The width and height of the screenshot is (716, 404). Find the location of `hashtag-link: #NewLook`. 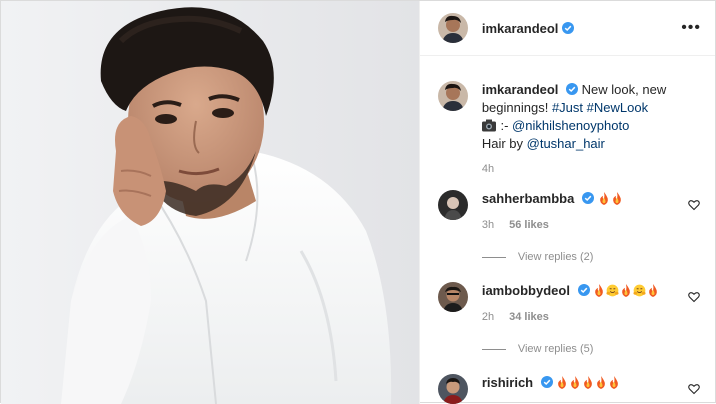

hashtag-link: #NewLook is located at coordinates (617, 107).